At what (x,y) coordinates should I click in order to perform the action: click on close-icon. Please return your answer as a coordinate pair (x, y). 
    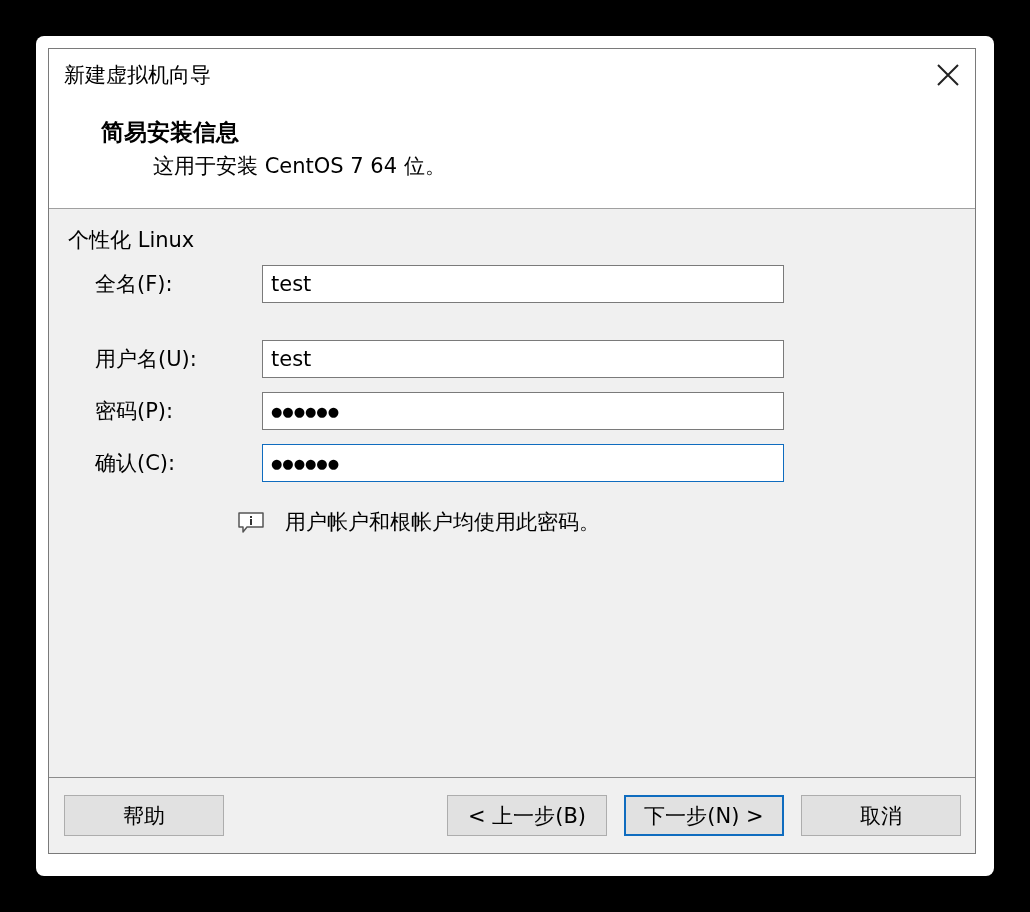
    Looking at the image, I should click on (948, 75).